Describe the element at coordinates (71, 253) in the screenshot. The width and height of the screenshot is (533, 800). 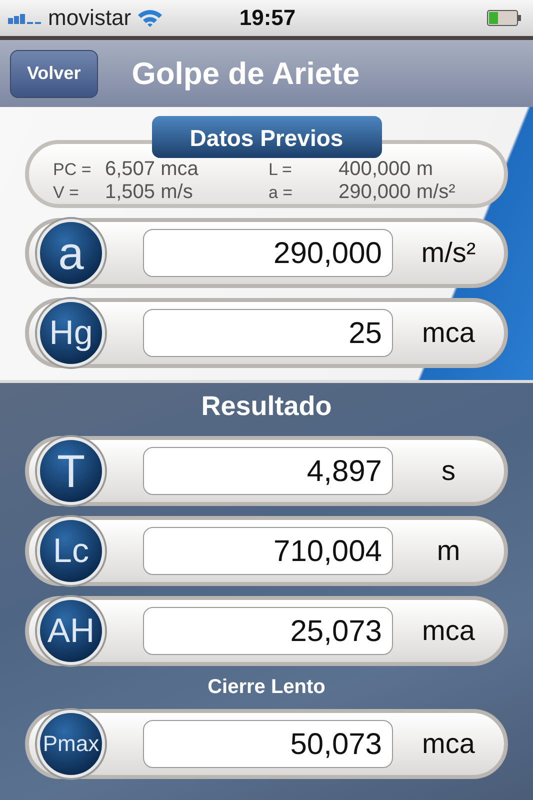
I see `symbol-badge: a` at that location.